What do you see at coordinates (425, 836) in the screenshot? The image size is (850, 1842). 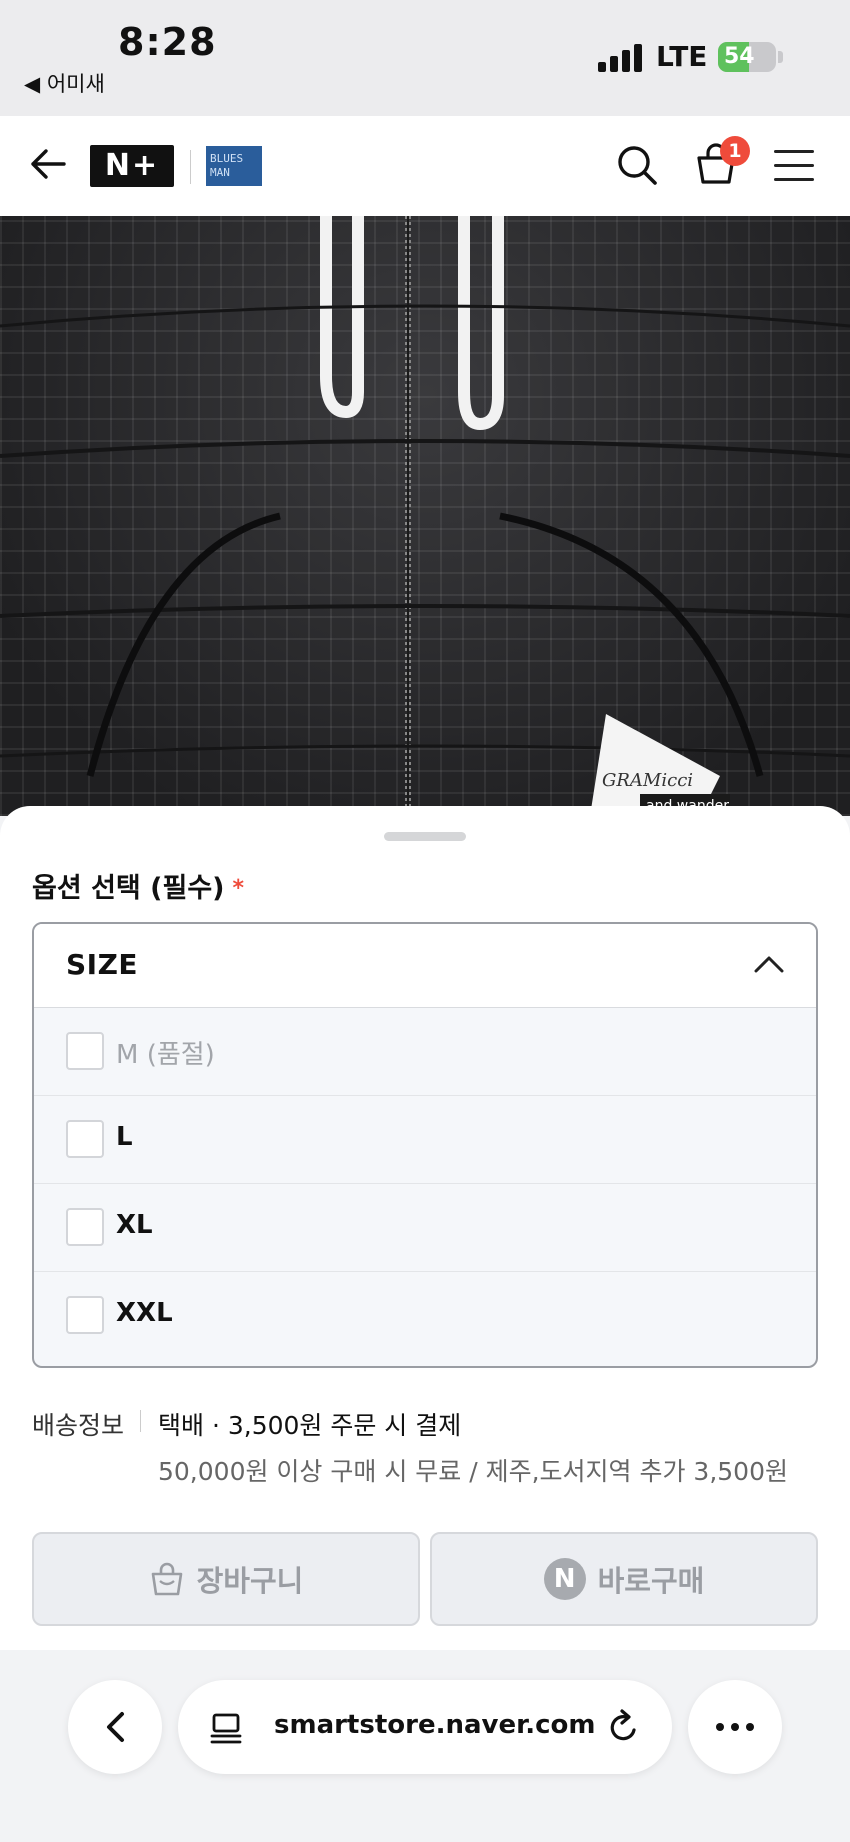 I see `sheet-drag-handle` at bounding box center [425, 836].